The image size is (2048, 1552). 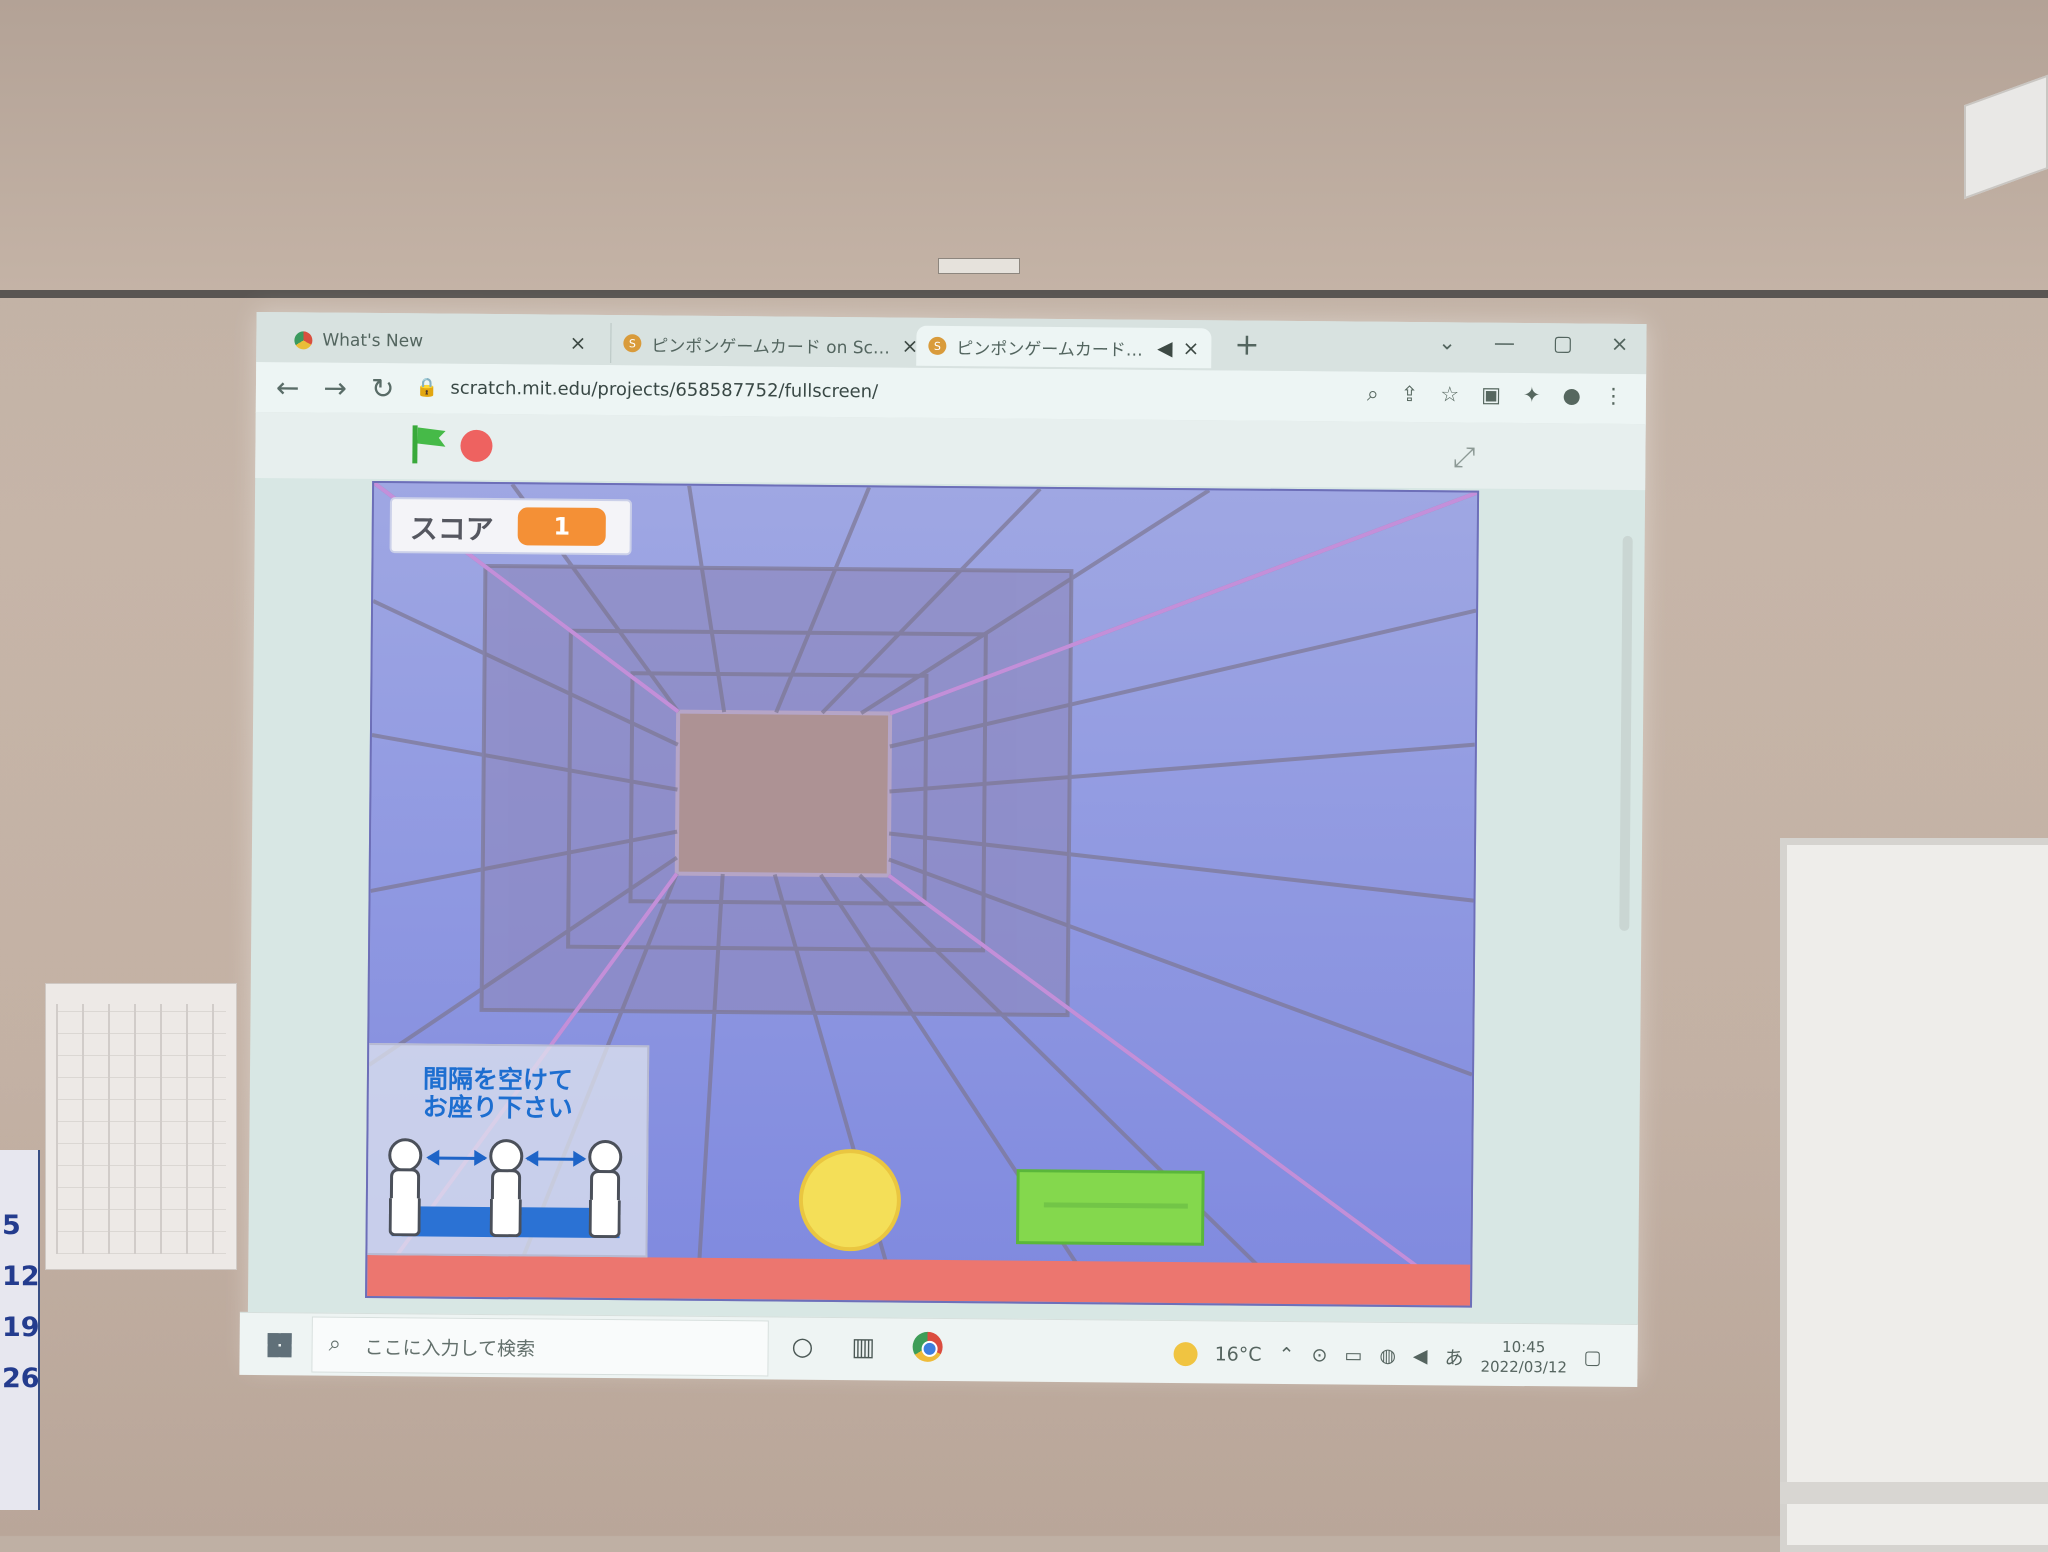 I want to click on calendar-date-12: 12, so click(x=21, y=1276).